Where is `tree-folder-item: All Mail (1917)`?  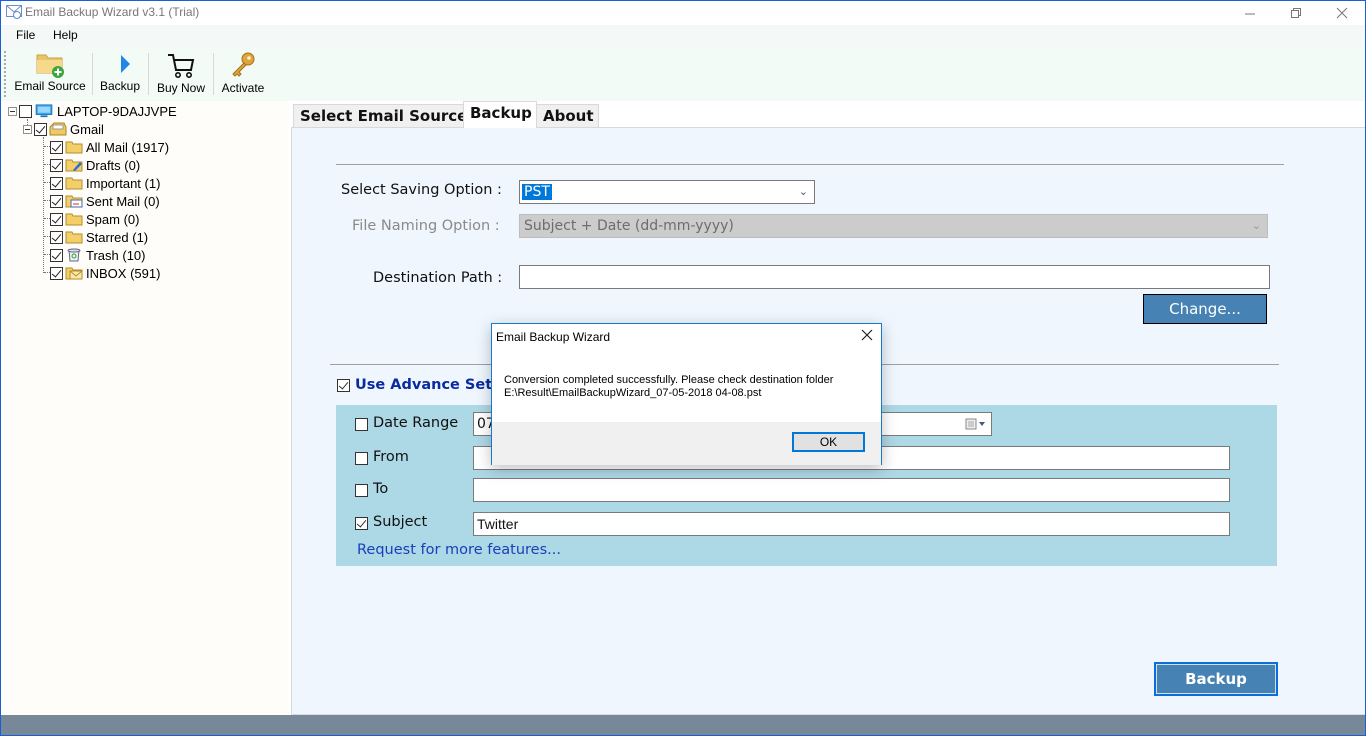
tree-folder-item: All Mail (1917) is located at coordinates (109, 147).